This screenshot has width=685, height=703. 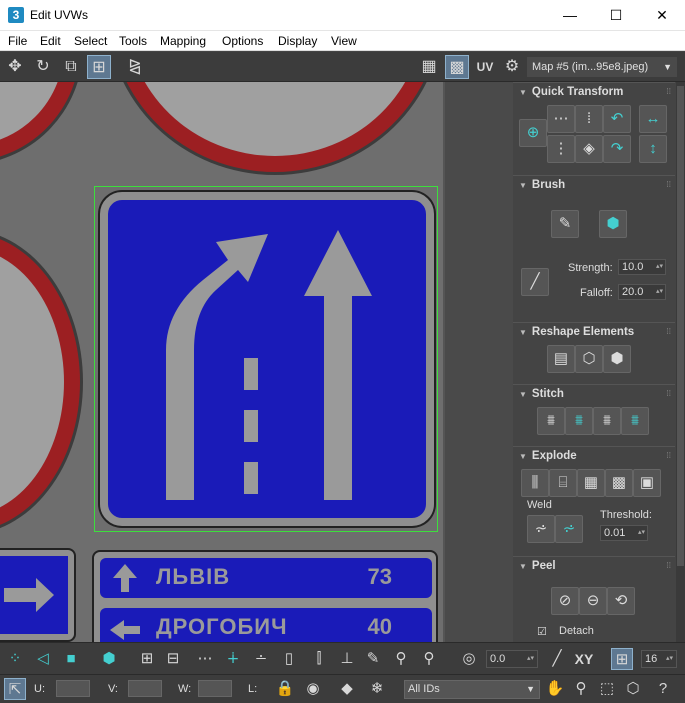 What do you see at coordinates (40, 122) in the screenshot?
I see `background-sign` at bounding box center [40, 122].